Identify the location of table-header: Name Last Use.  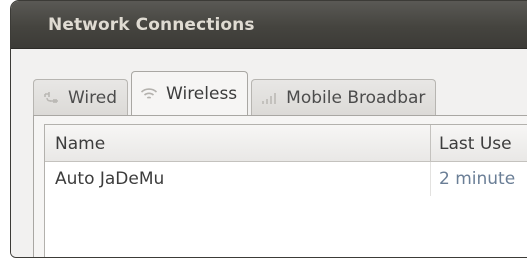
(286, 143).